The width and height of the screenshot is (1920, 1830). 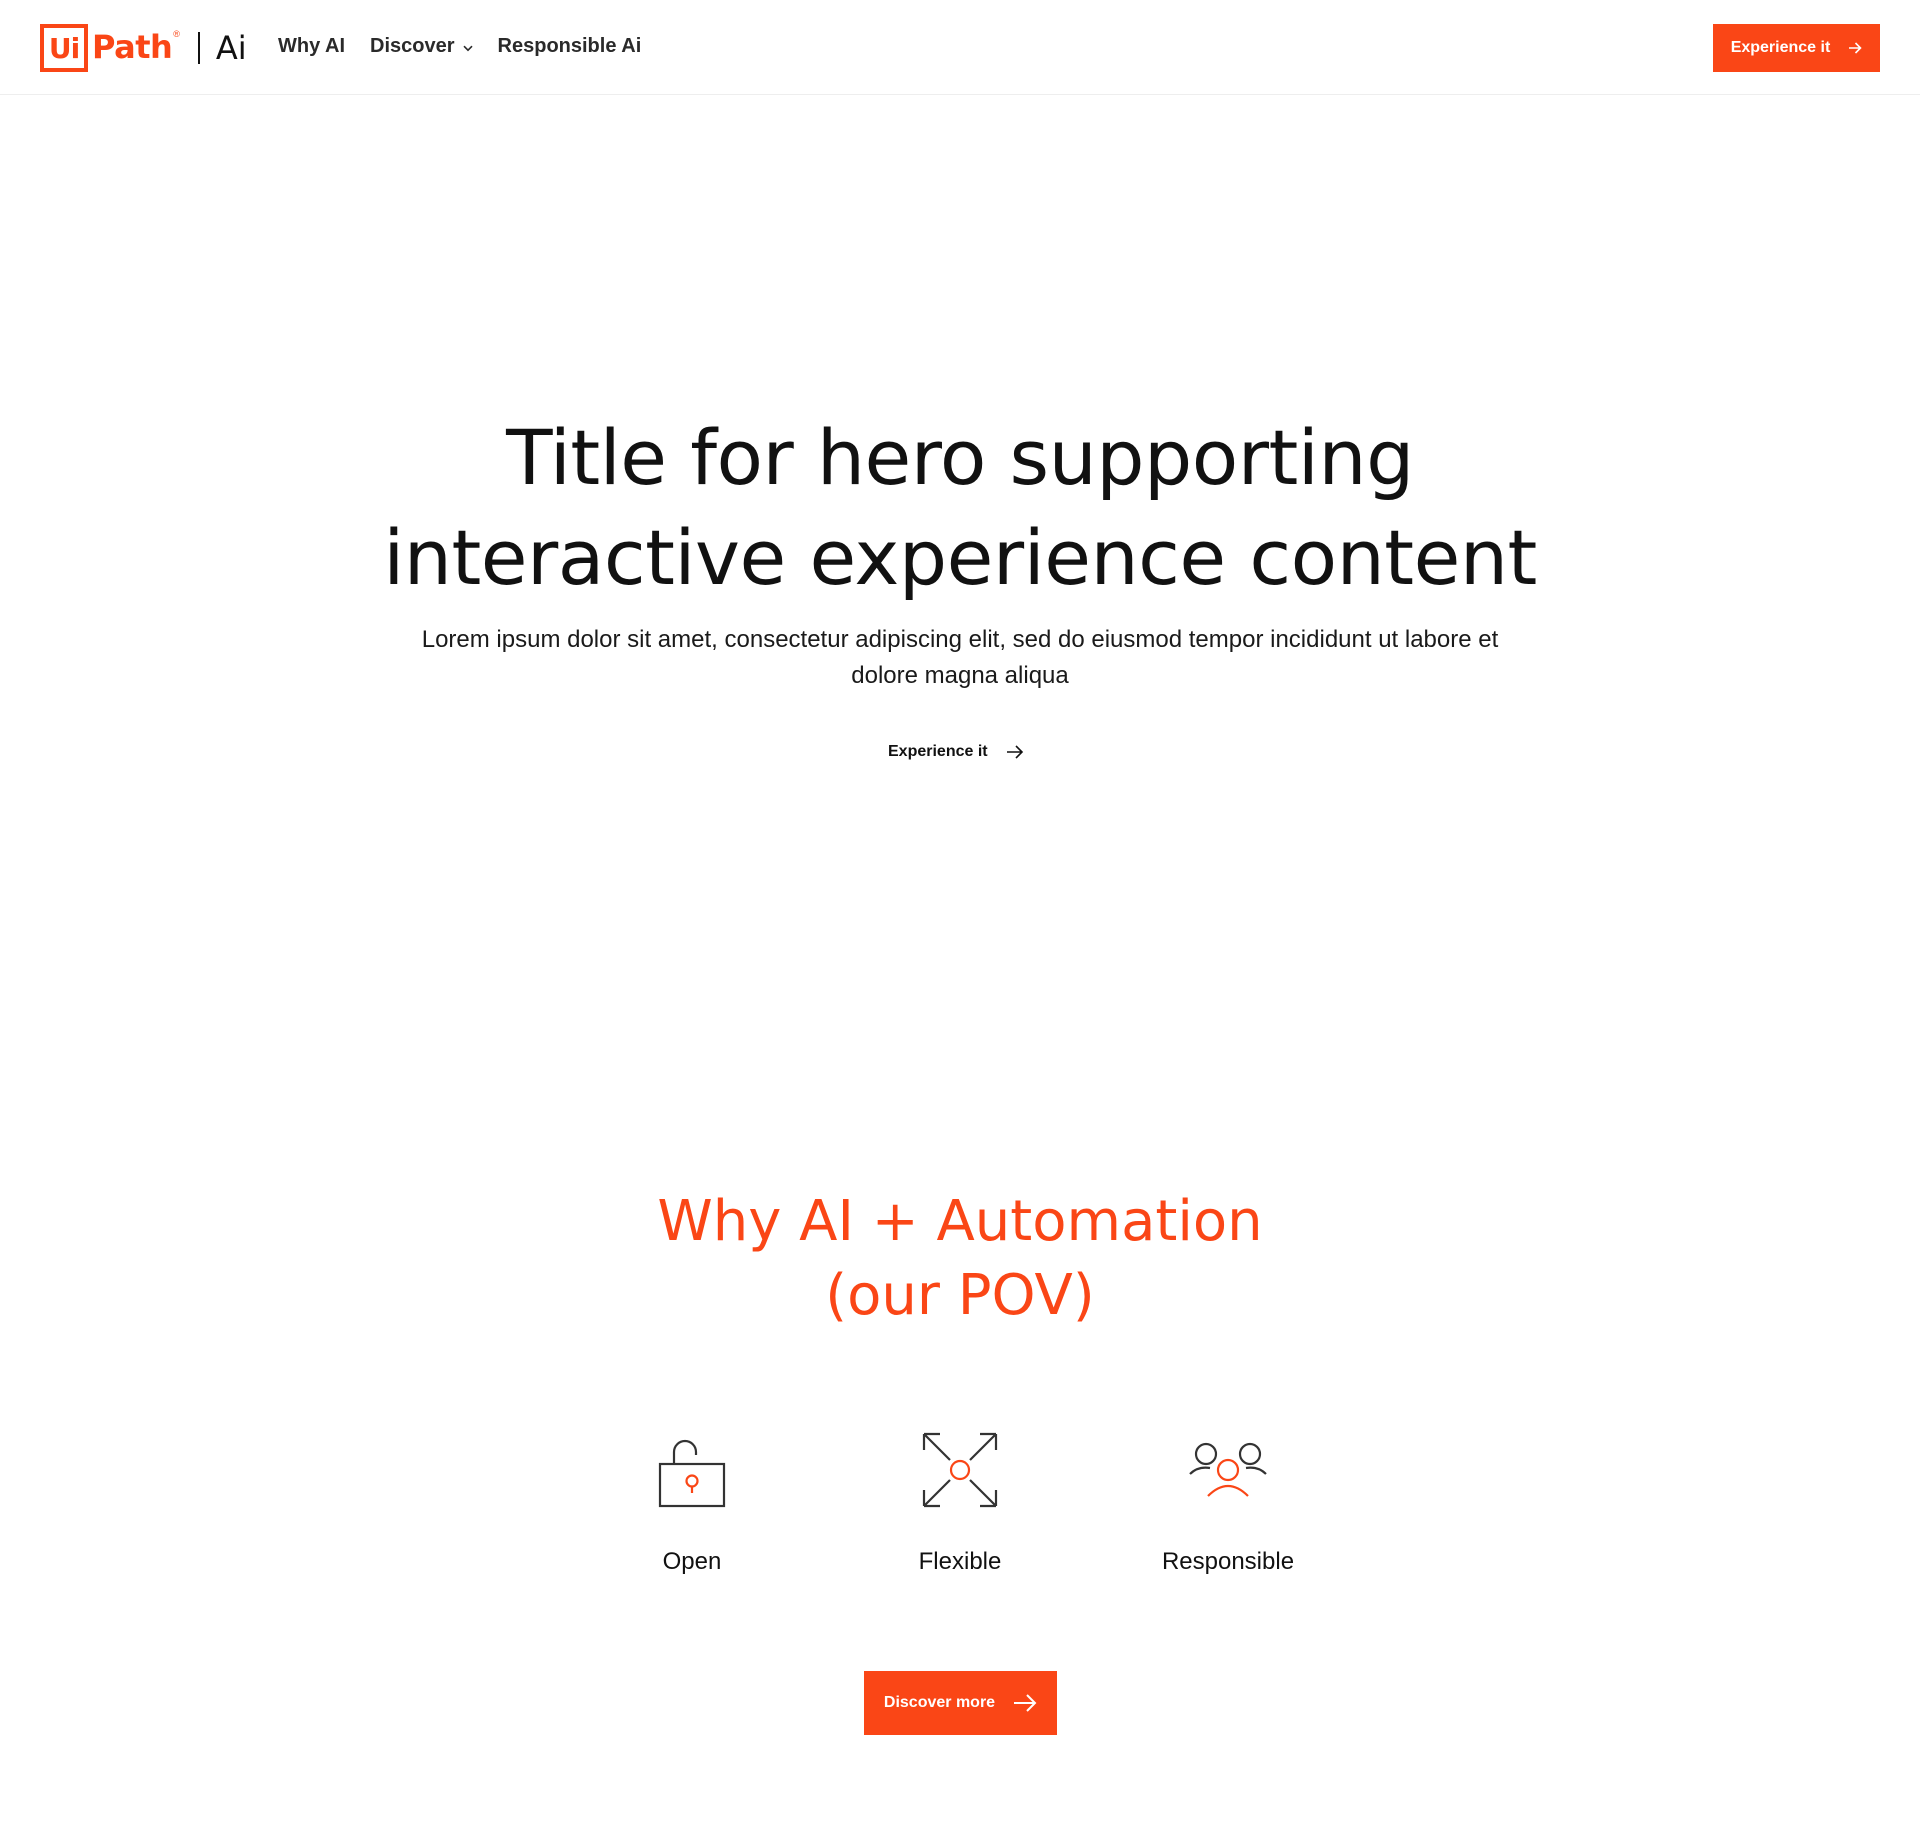 I want to click on feature-label: Open, so click(x=692, y=1561).